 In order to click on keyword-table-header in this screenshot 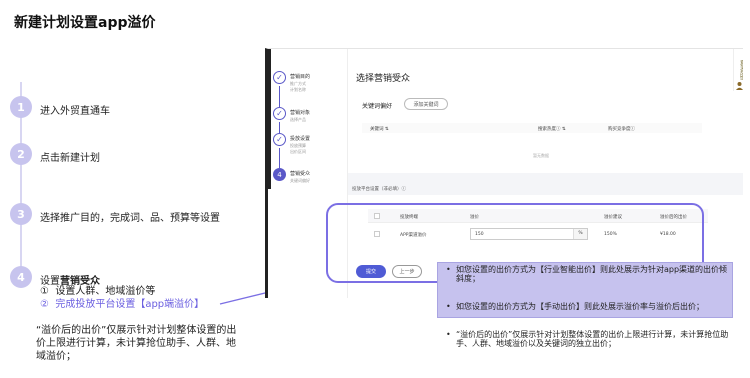, I will do `click(532, 128)`.